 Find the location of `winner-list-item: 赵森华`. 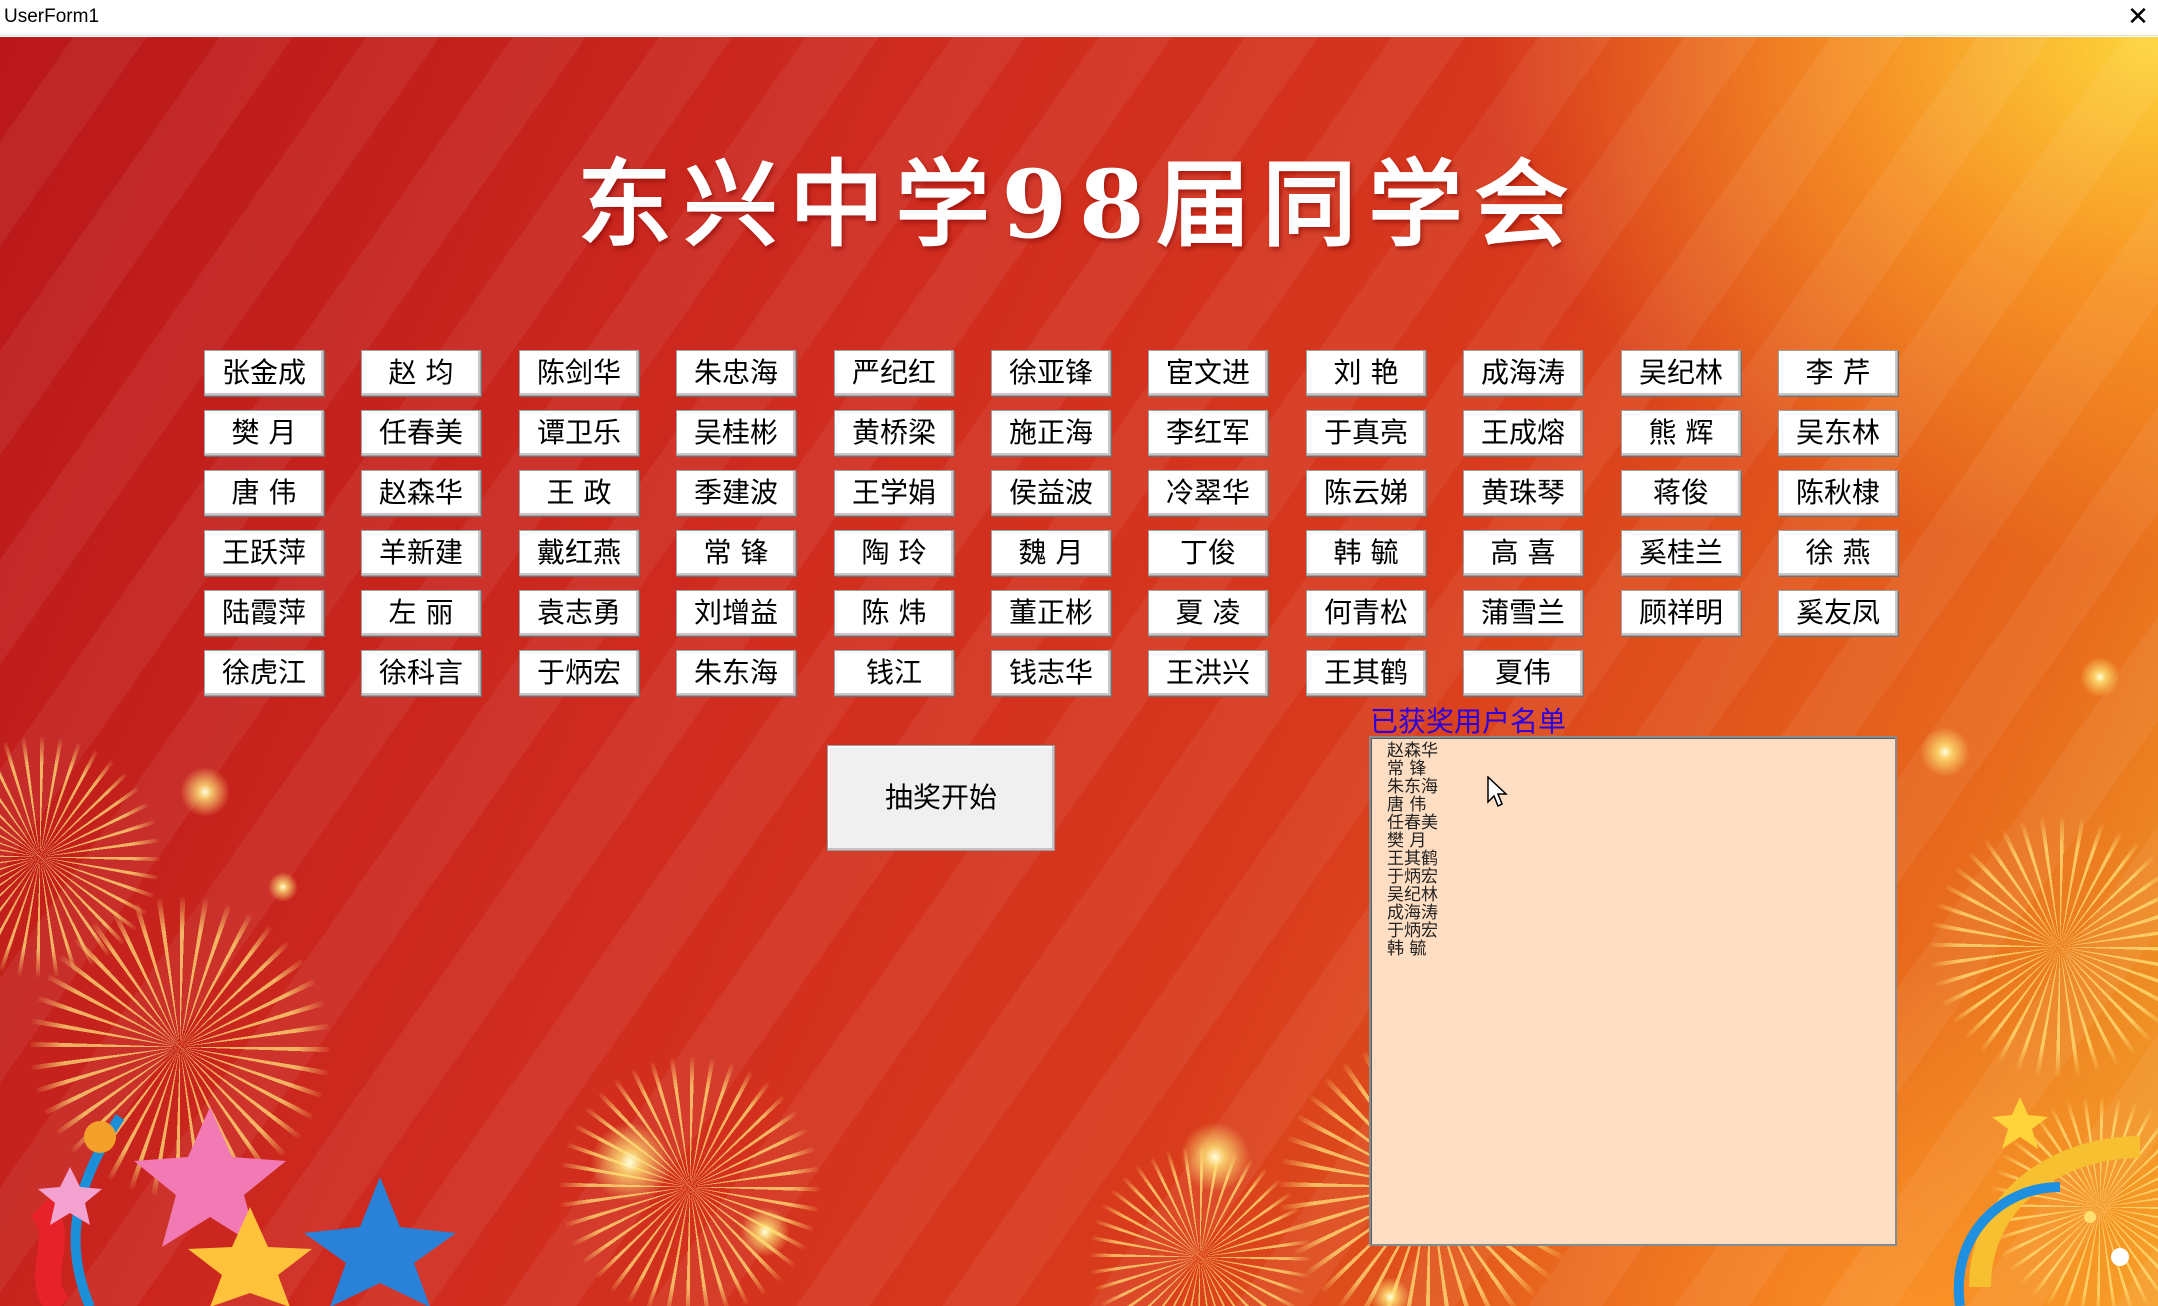

winner-list-item: 赵森华 is located at coordinates (1641, 751).